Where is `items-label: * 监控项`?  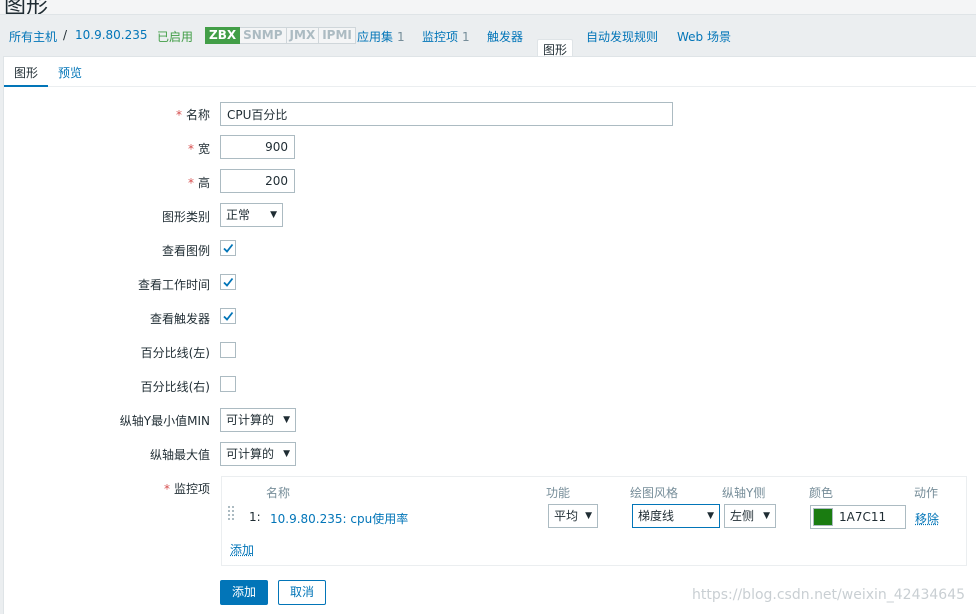
items-label: * 监控项 is located at coordinates (187, 488).